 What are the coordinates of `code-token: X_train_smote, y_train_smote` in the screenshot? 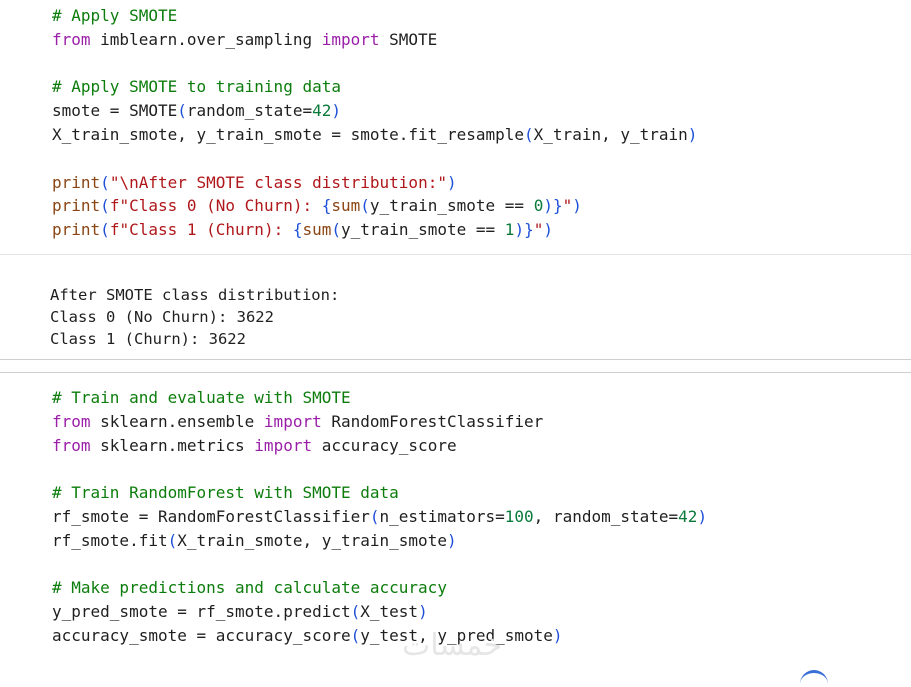 It's located at (312, 540).